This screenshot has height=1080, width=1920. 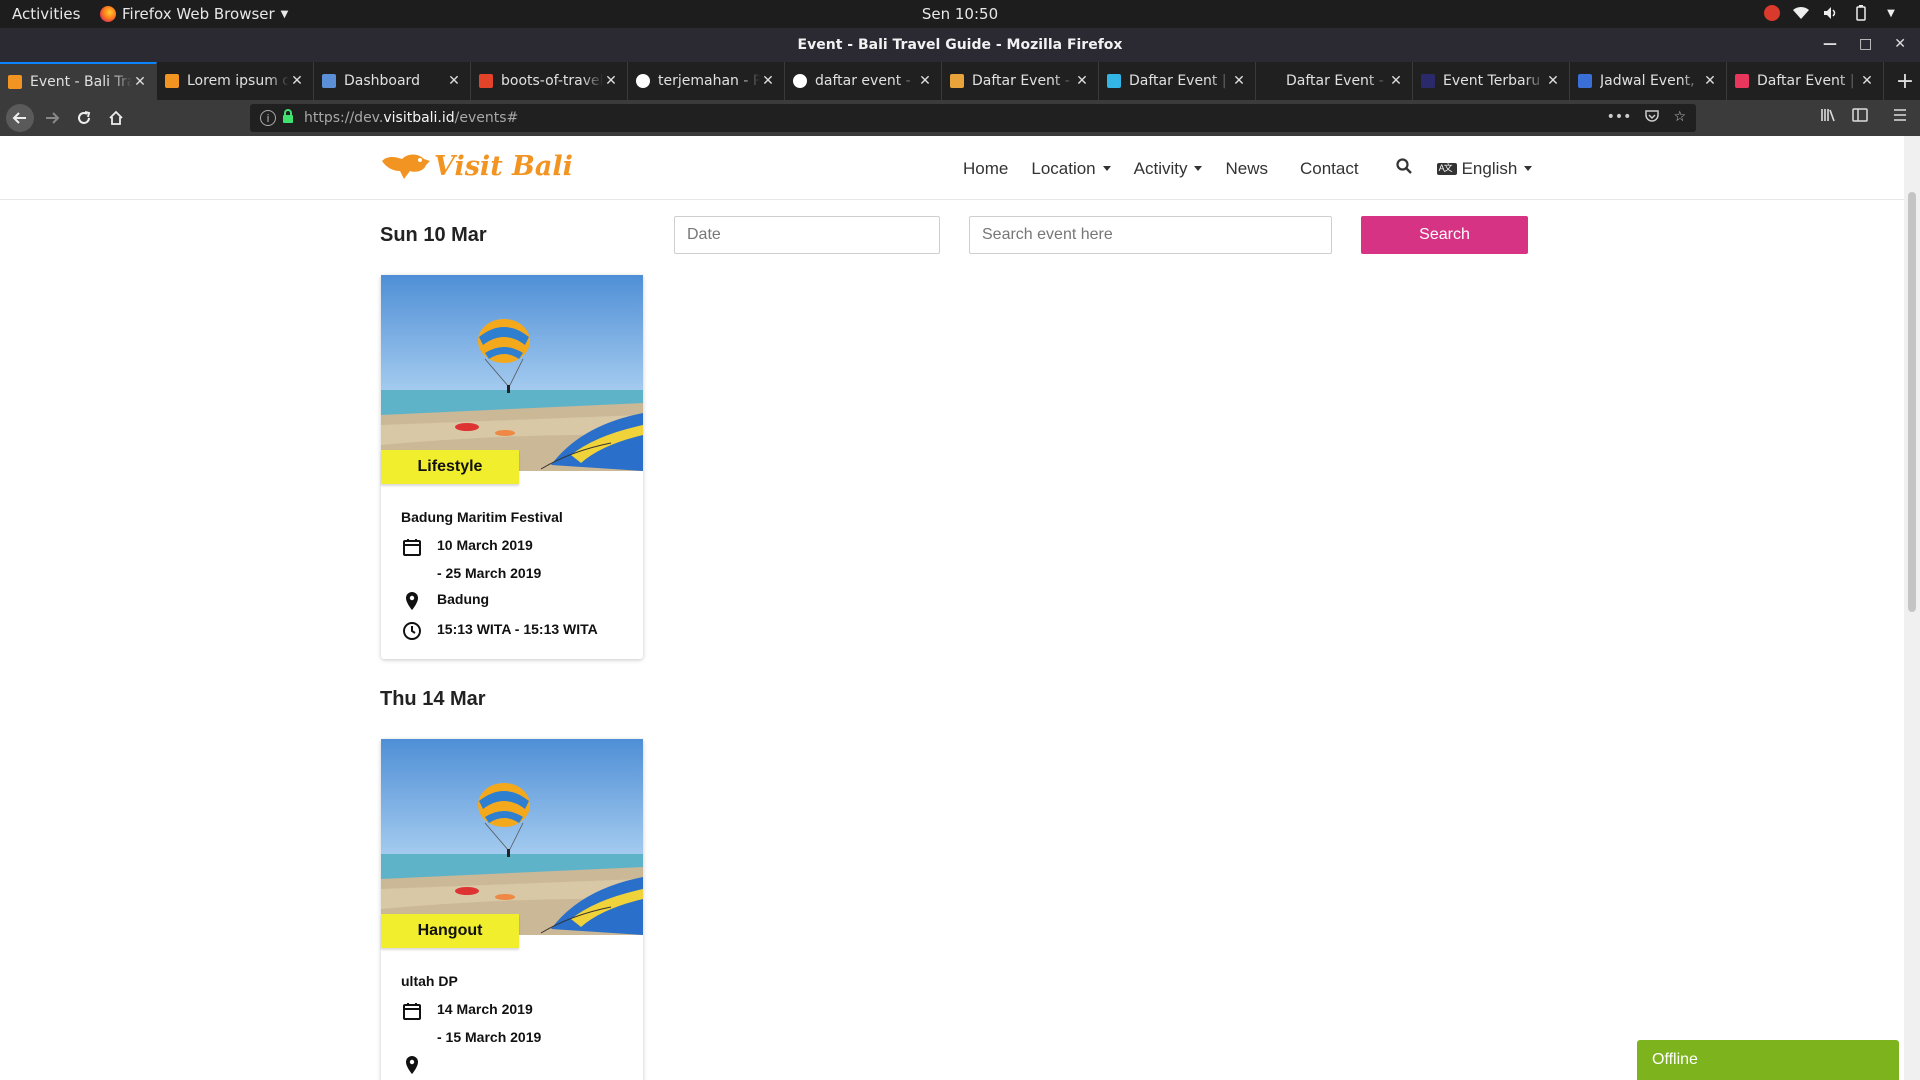 I want to click on tab: daftar event - Penelusuran✕, so click(x=863, y=81).